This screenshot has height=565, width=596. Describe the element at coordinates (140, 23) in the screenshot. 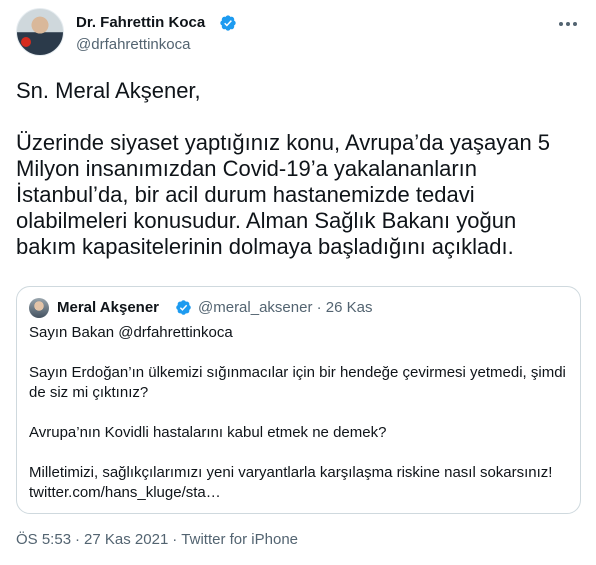

I see `author-display-name: Dr. Fahrettin Koca` at that location.